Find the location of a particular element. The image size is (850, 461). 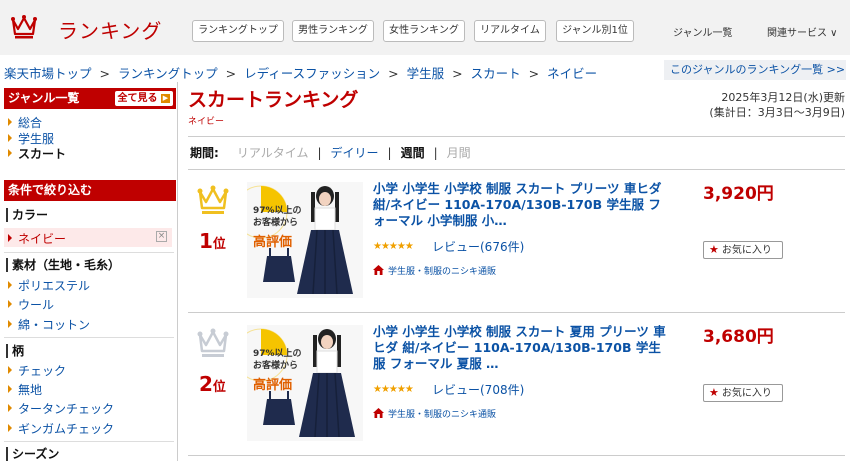

filter-header: 条件で絞り込む is located at coordinates (90, 190).